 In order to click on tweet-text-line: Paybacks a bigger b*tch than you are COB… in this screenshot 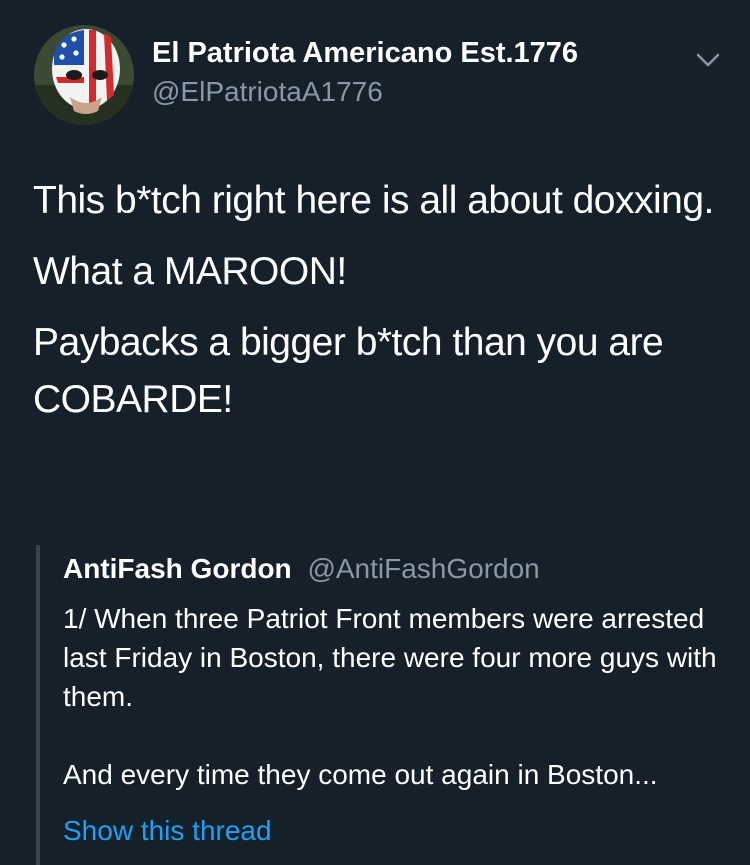, I will do `click(348, 371)`.